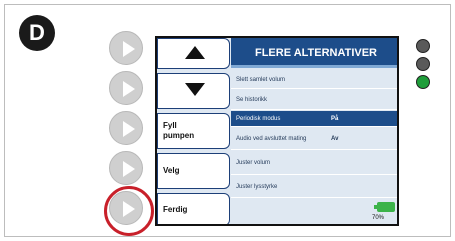 The width and height of the screenshot is (455, 241). I want to click on menu-item-label: Slett samlet volum, so click(261, 79).